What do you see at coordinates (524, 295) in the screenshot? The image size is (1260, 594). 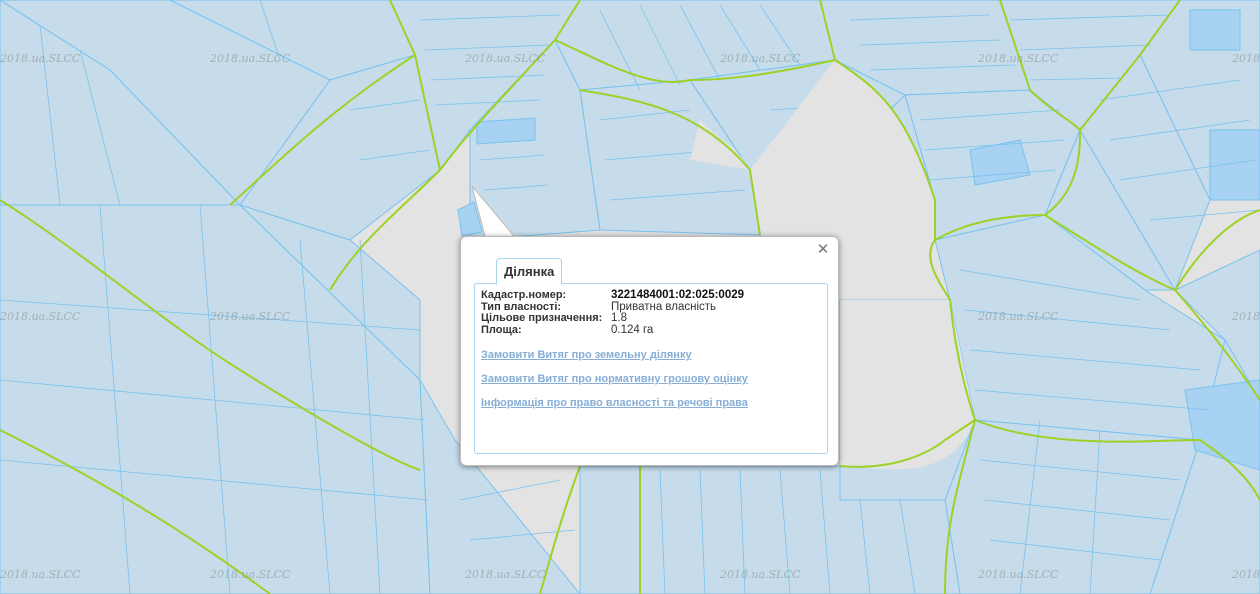 I see `field-label: Кадастр.номер:` at bounding box center [524, 295].